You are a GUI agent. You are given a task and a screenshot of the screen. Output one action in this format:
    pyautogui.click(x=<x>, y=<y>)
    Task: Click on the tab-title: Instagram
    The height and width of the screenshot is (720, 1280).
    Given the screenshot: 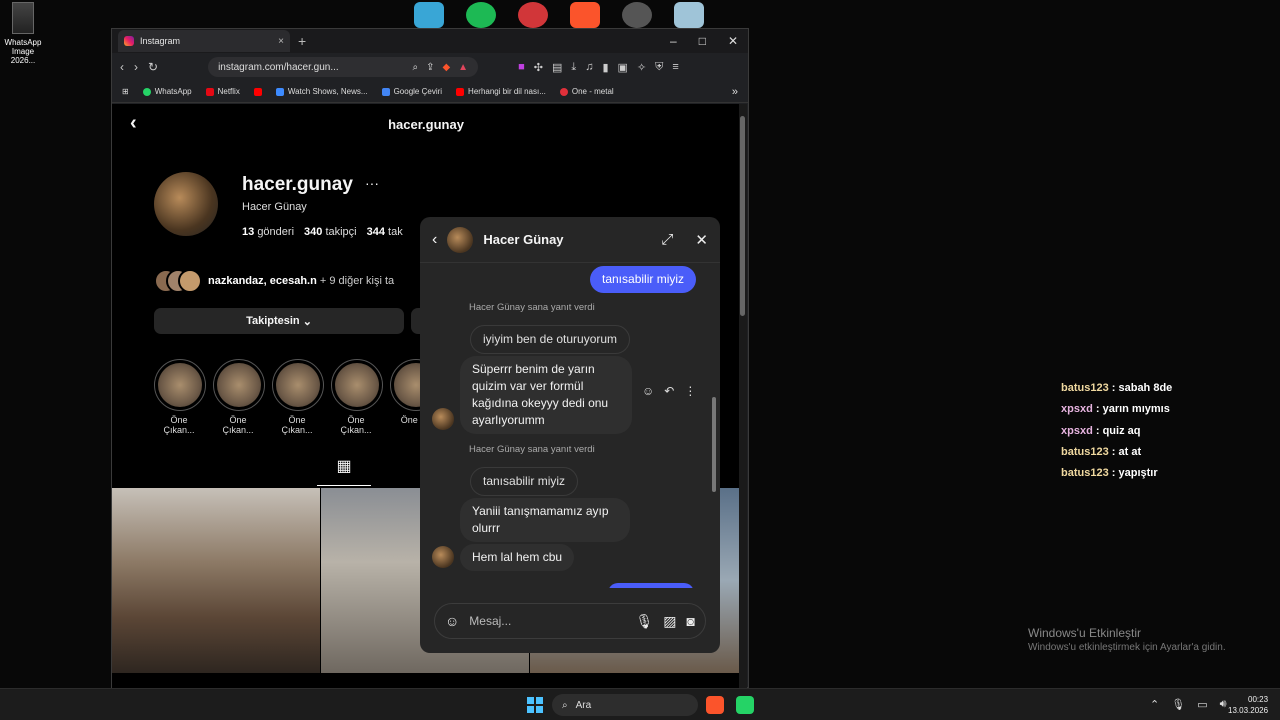 What is the action you would take?
    pyautogui.click(x=160, y=41)
    